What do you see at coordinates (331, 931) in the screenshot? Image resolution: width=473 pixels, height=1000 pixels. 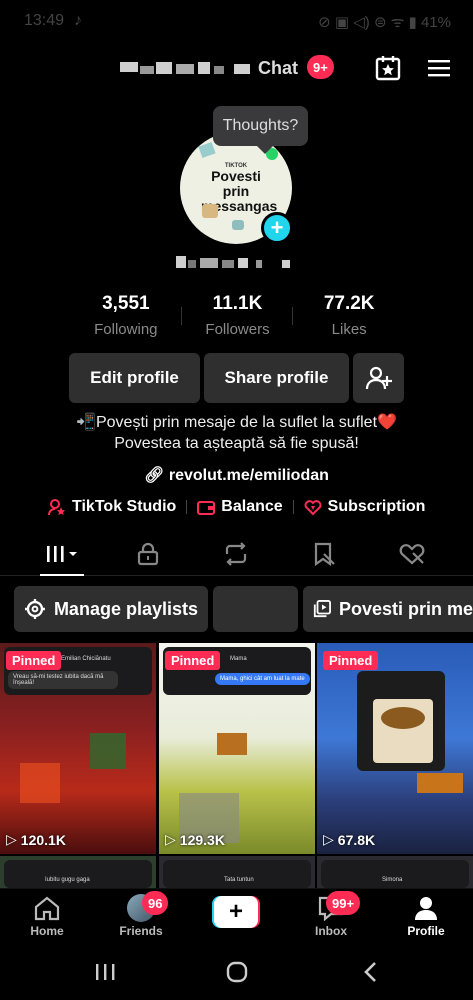 I see `nav-label: Inbox` at bounding box center [331, 931].